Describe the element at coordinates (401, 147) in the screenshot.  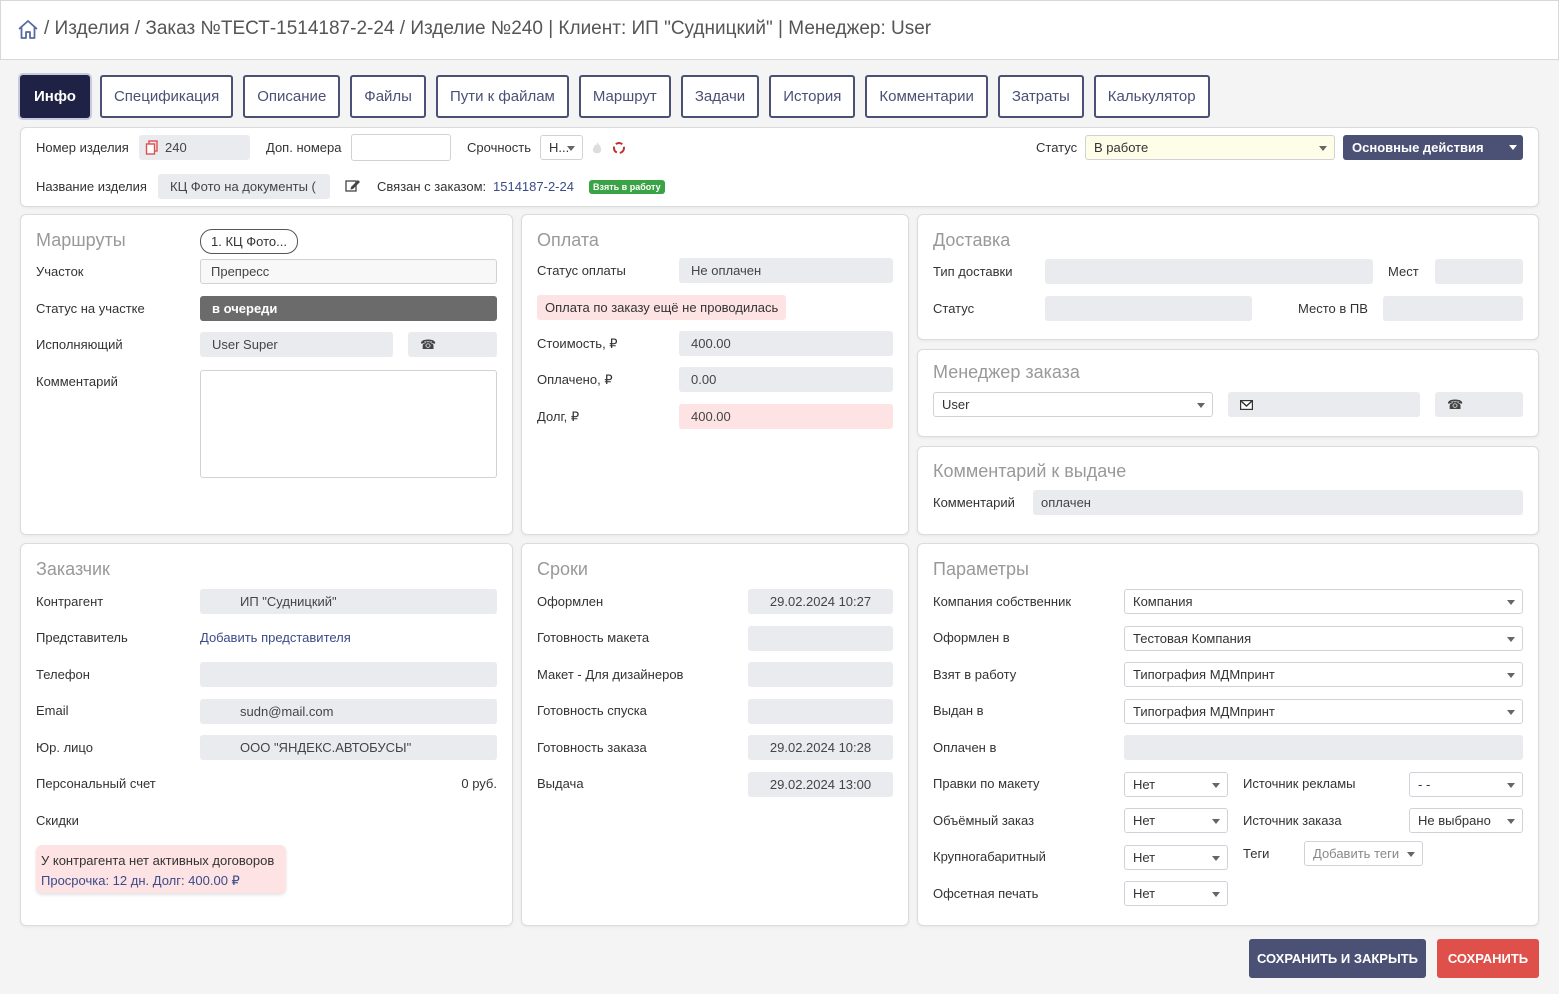
I see `extra-numbers-input` at that location.